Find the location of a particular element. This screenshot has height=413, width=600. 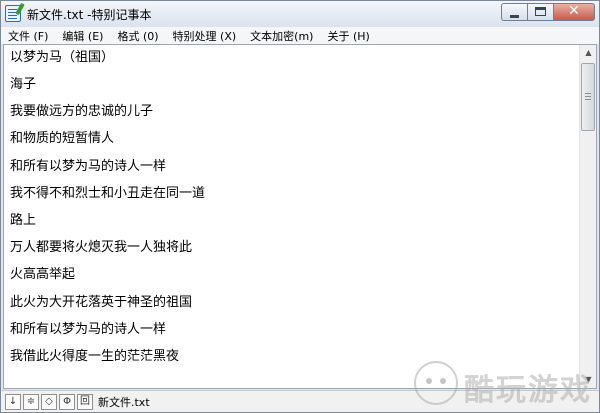

status-button-phi: Φ is located at coordinates (67, 401).